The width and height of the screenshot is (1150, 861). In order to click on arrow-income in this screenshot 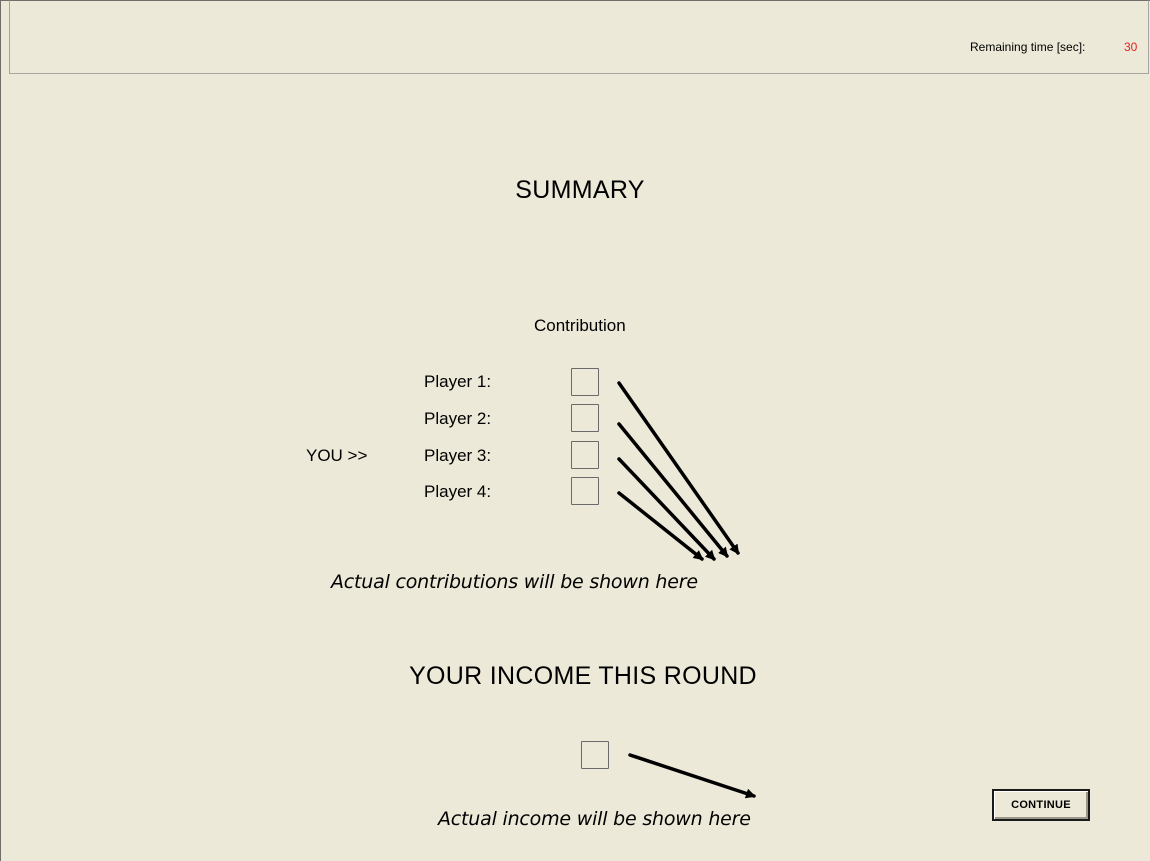, I will do `click(692, 776)`.